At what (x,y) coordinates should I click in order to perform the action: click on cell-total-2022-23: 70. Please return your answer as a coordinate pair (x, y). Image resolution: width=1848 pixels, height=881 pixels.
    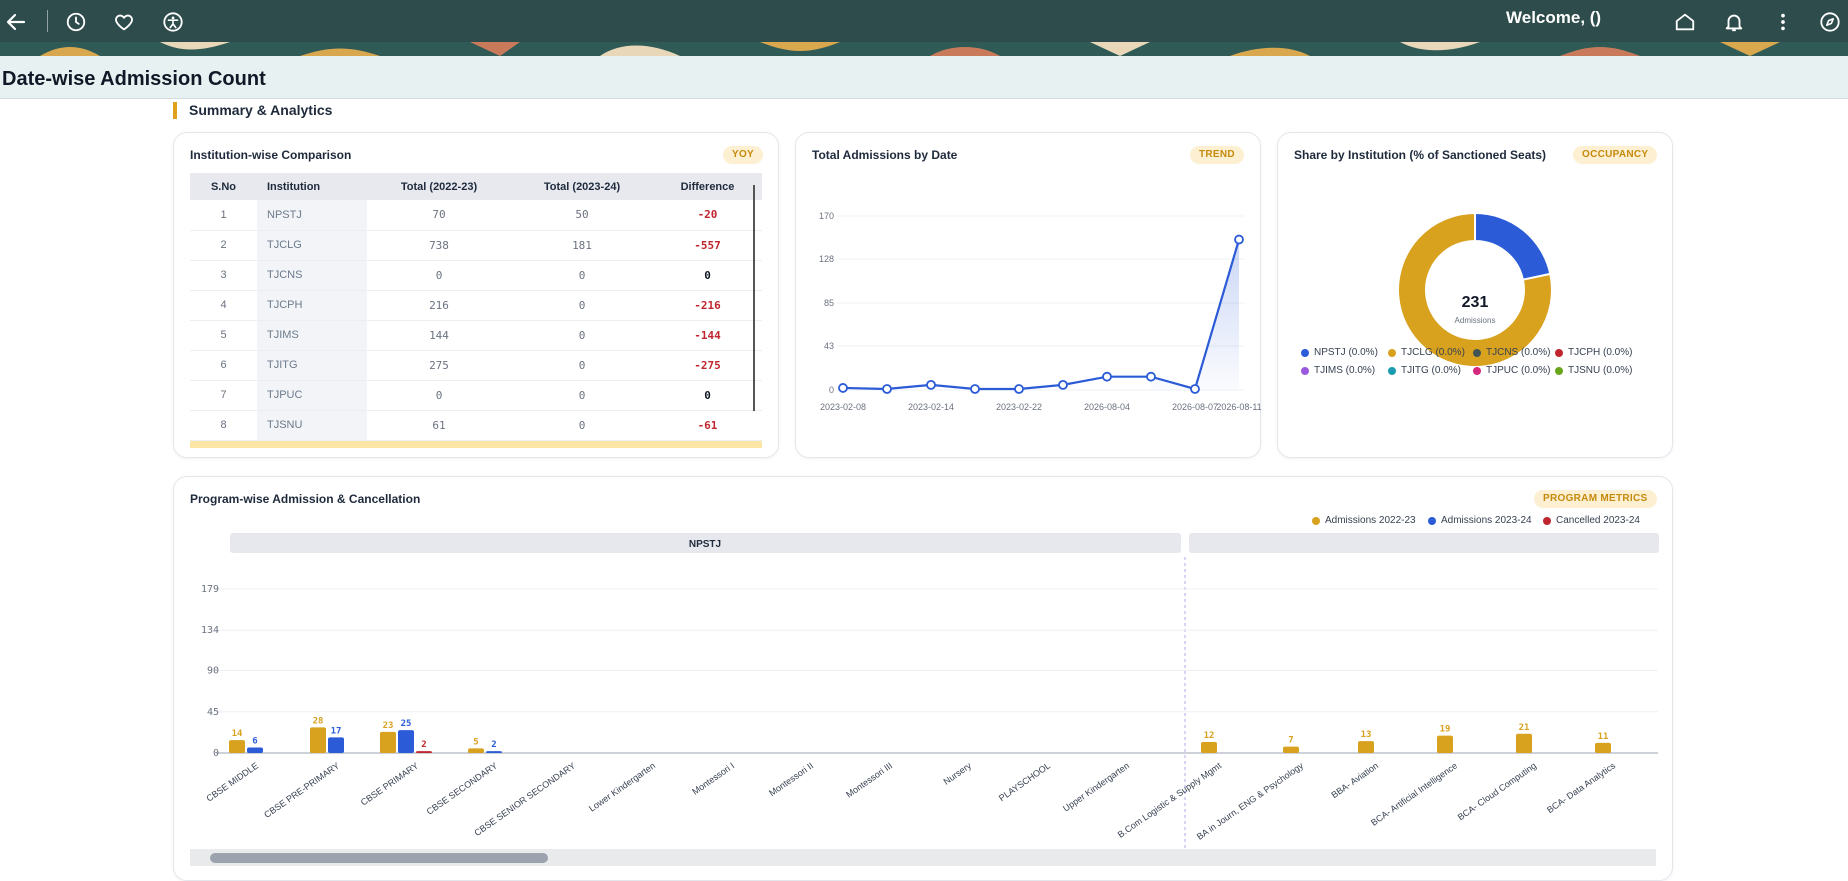
    Looking at the image, I should click on (439, 215).